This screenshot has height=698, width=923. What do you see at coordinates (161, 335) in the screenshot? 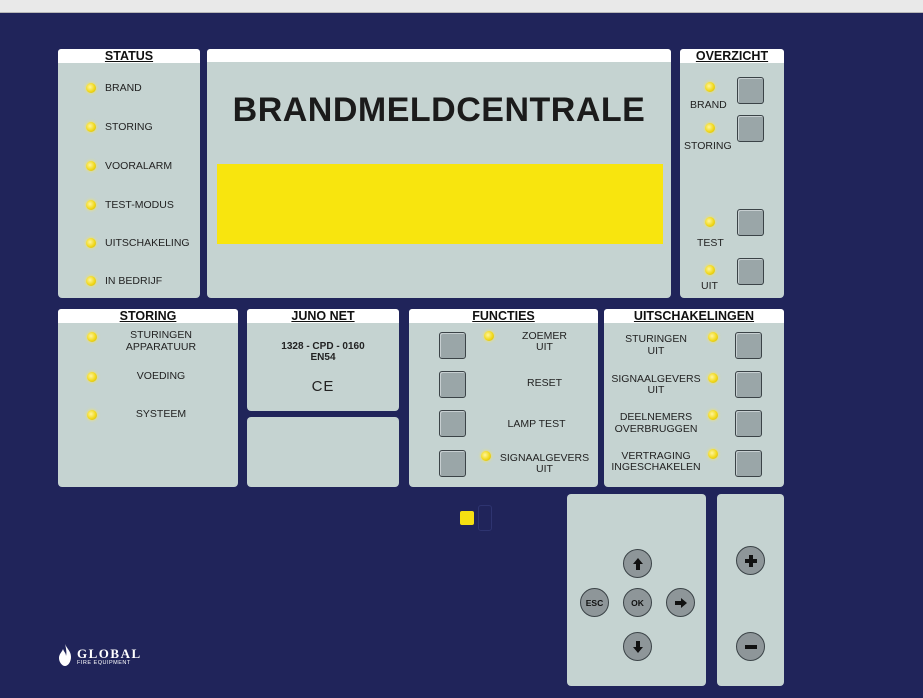
I see `storing-label-sturingen-line1: STURINGEN` at bounding box center [161, 335].